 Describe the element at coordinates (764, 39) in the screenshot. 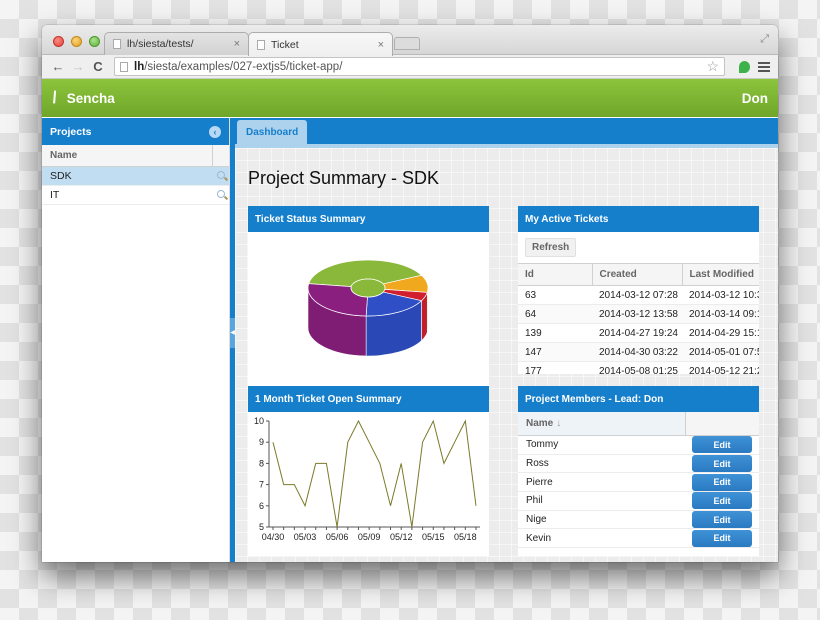

I see `fullscreen-icon: ⤢` at that location.